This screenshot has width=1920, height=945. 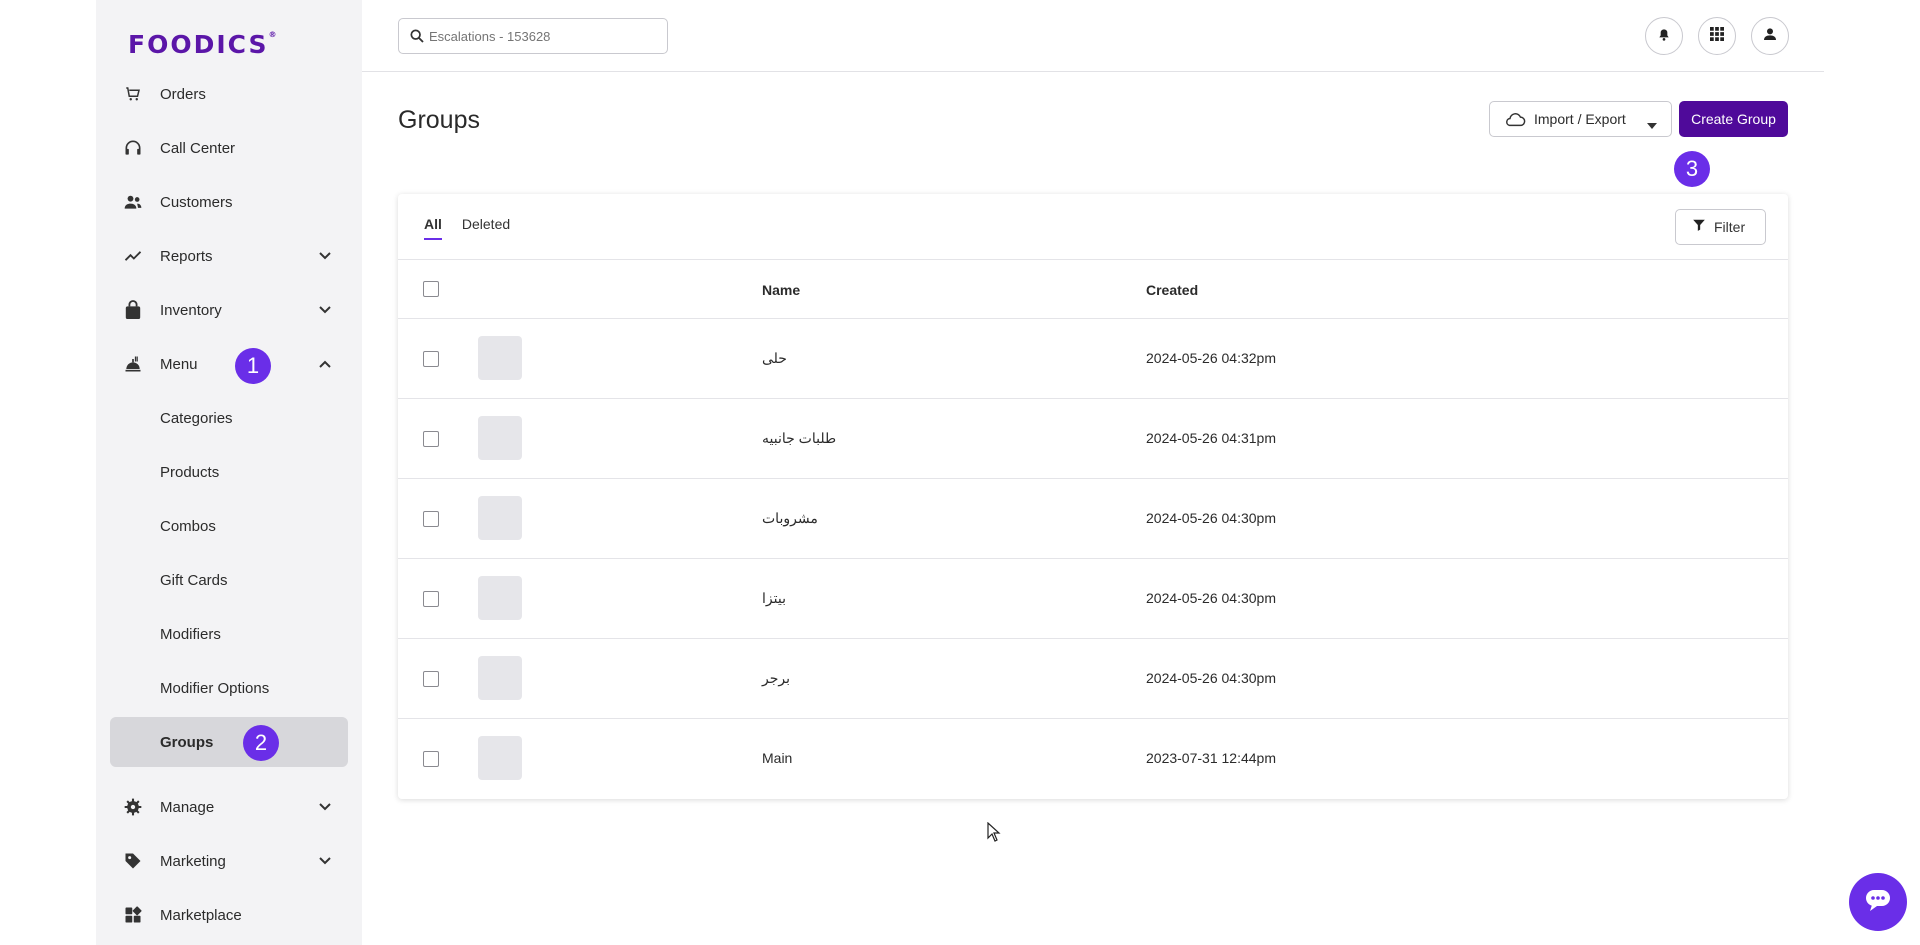 I want to click on sidebar-item-manage: Manage, so click(x=229, y=807).